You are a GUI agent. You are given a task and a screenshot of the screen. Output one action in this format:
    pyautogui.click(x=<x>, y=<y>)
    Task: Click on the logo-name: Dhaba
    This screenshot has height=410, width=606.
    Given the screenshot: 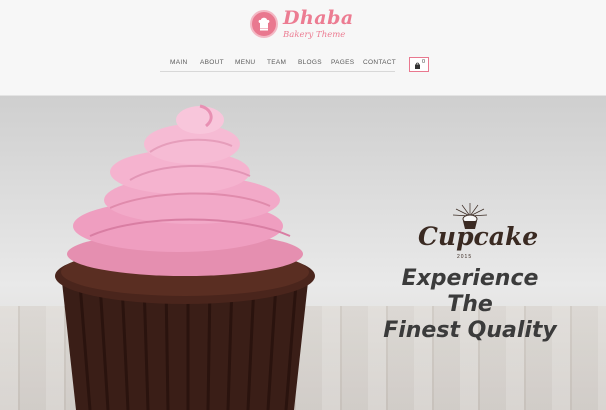 What is the action you would take?
    pyautogui.click(x=318, y=18)
    